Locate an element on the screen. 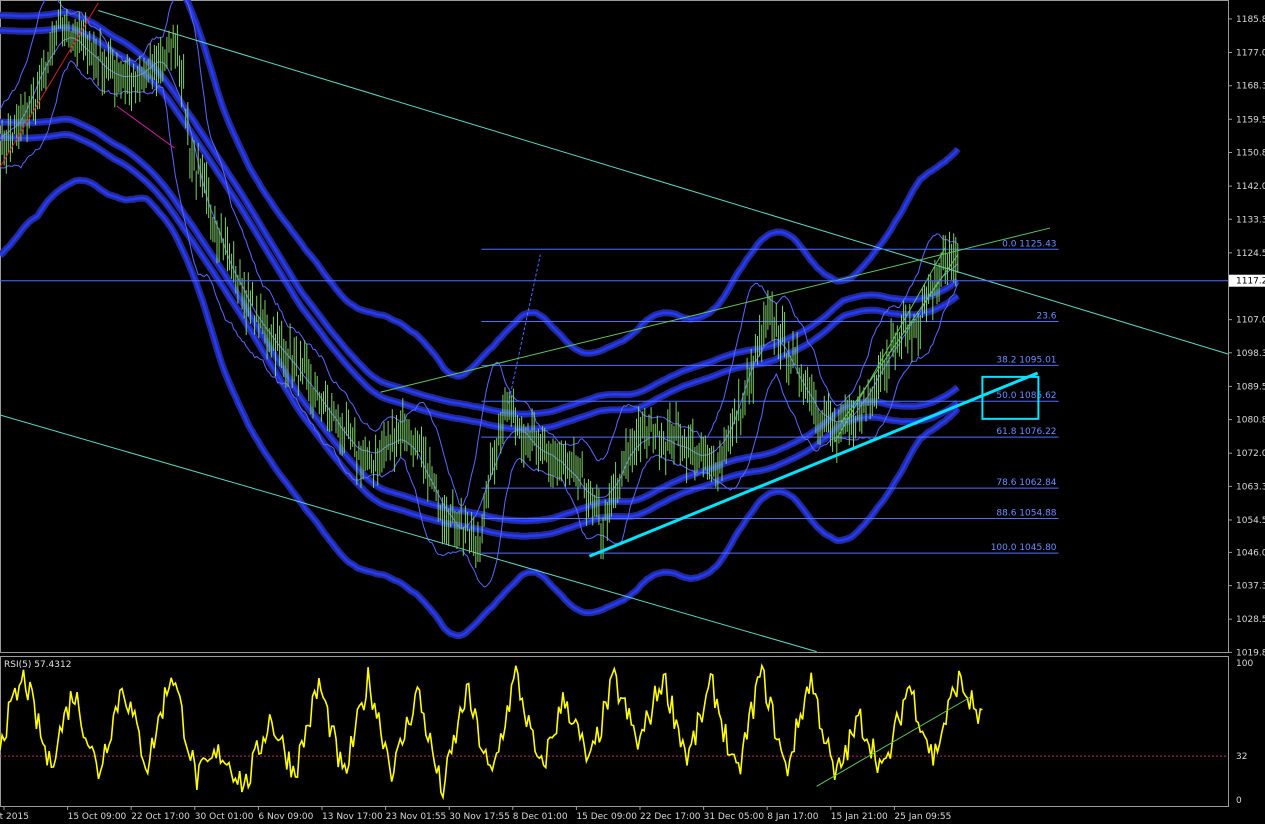 The height and width of the screenshot is (824, 1265). price-tick-label-14: 1054.5 is located at coordinates (1250, 521).